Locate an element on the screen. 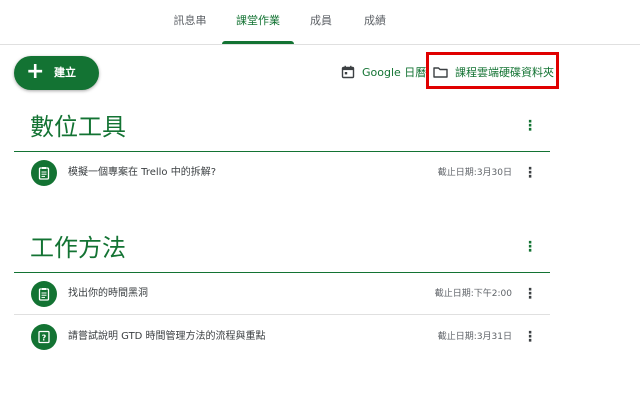 The image size is (640, 406). google-calendar-link: Google 日曆 is located at coordinates (383, 72).